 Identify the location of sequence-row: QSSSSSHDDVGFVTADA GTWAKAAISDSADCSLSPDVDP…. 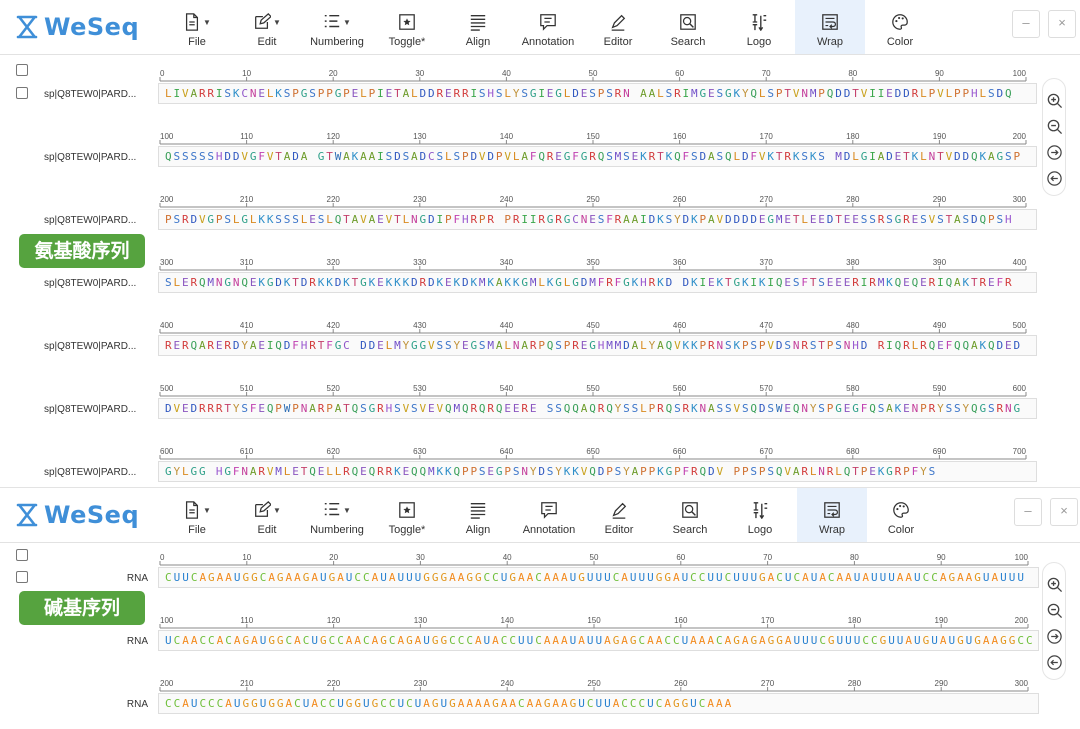
(597, 156).